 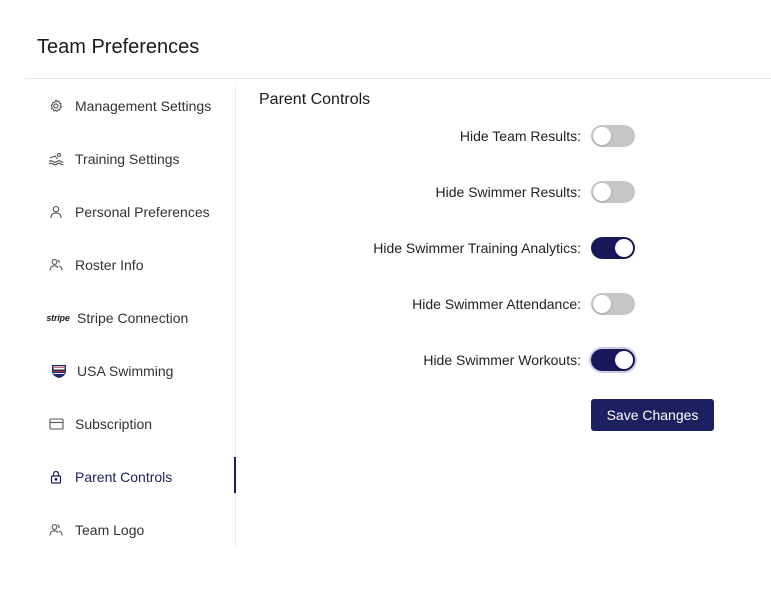 I want to click on header-divider, so click(x=398, y=78).